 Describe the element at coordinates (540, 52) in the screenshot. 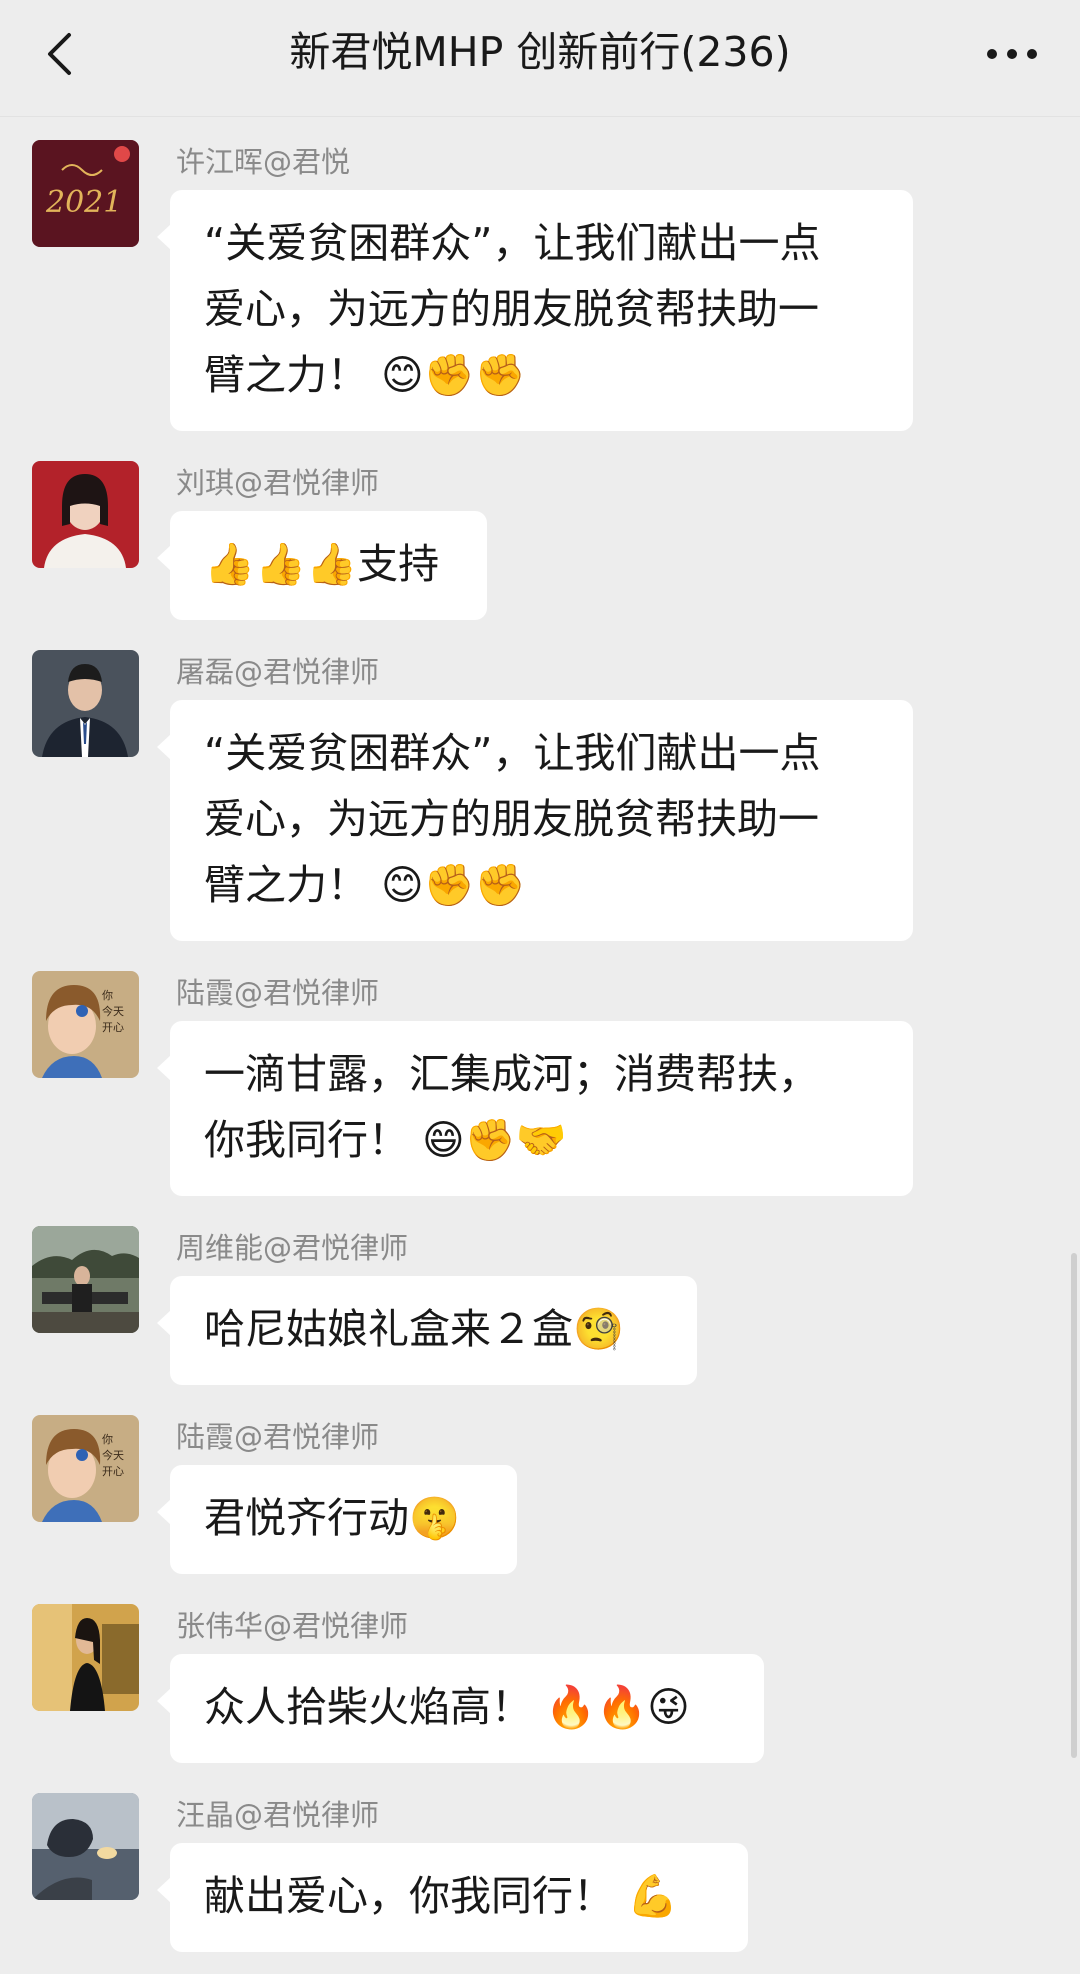

I see `chat-title: 新君悦MHP 创新前行(236)` at that location.